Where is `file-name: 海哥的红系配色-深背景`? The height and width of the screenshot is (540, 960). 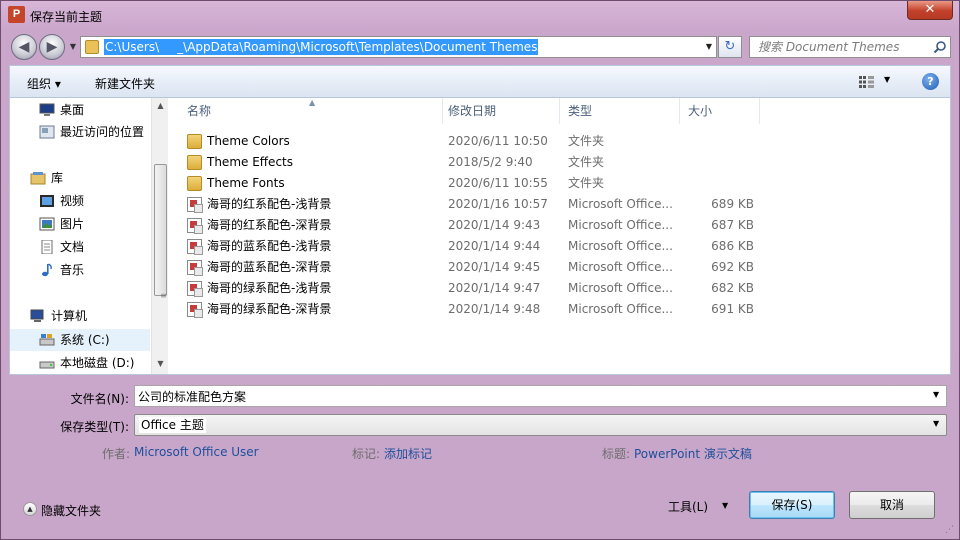
file-name: 海哥的红系配色-深背景 is located at coordinates (269, 225).